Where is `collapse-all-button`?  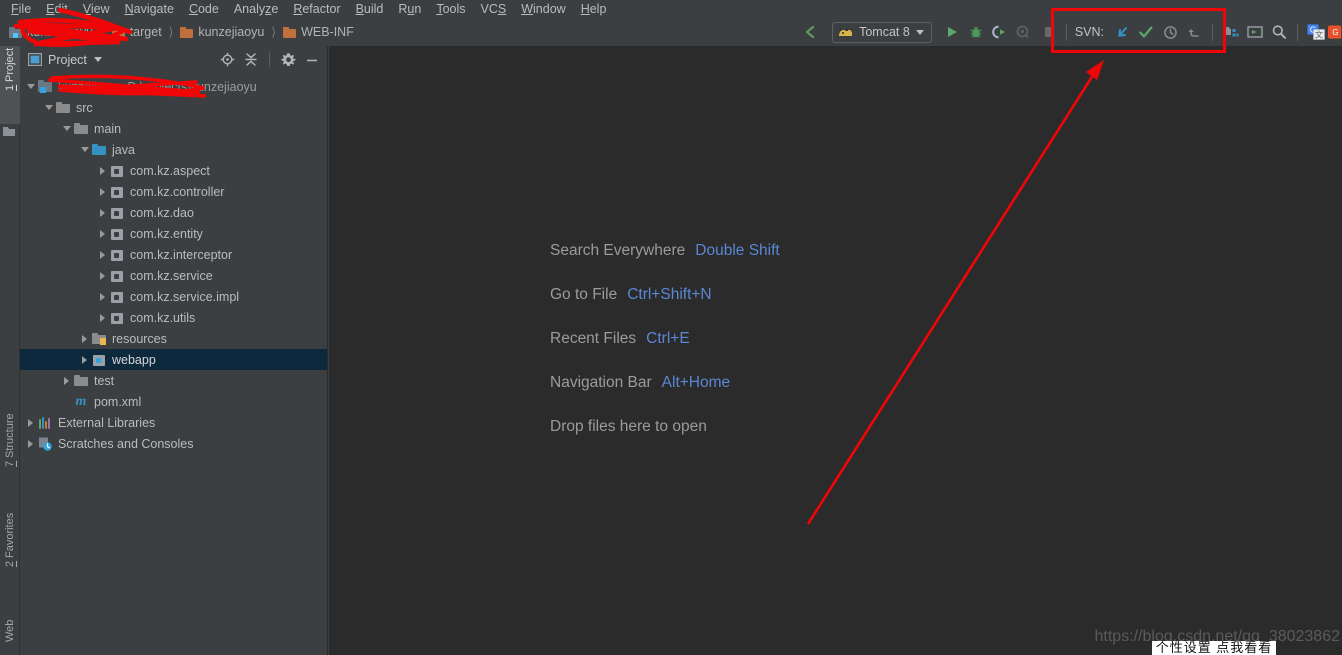
collapse-all-button is located at coordinates (251, 60).